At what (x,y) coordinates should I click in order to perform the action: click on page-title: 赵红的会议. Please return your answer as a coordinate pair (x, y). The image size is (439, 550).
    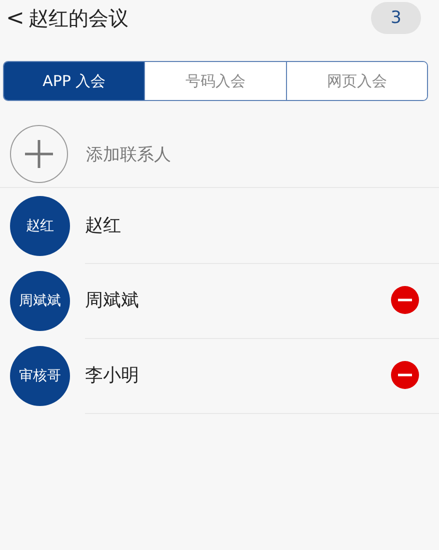
    Looking at the image, I should click on (78, 18).